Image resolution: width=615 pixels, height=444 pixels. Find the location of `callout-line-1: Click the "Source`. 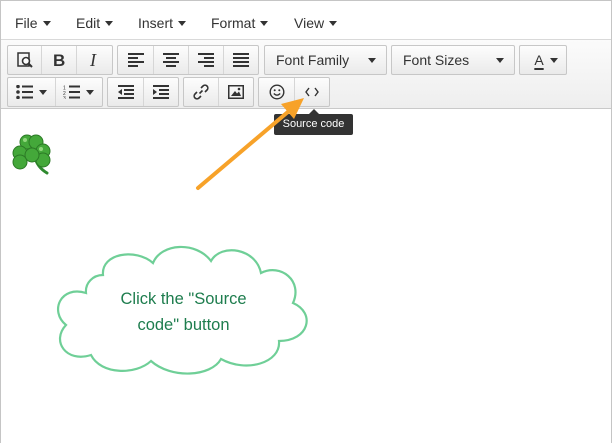

callout-line-1: Click the "Source is located at coordinates (183, 299).